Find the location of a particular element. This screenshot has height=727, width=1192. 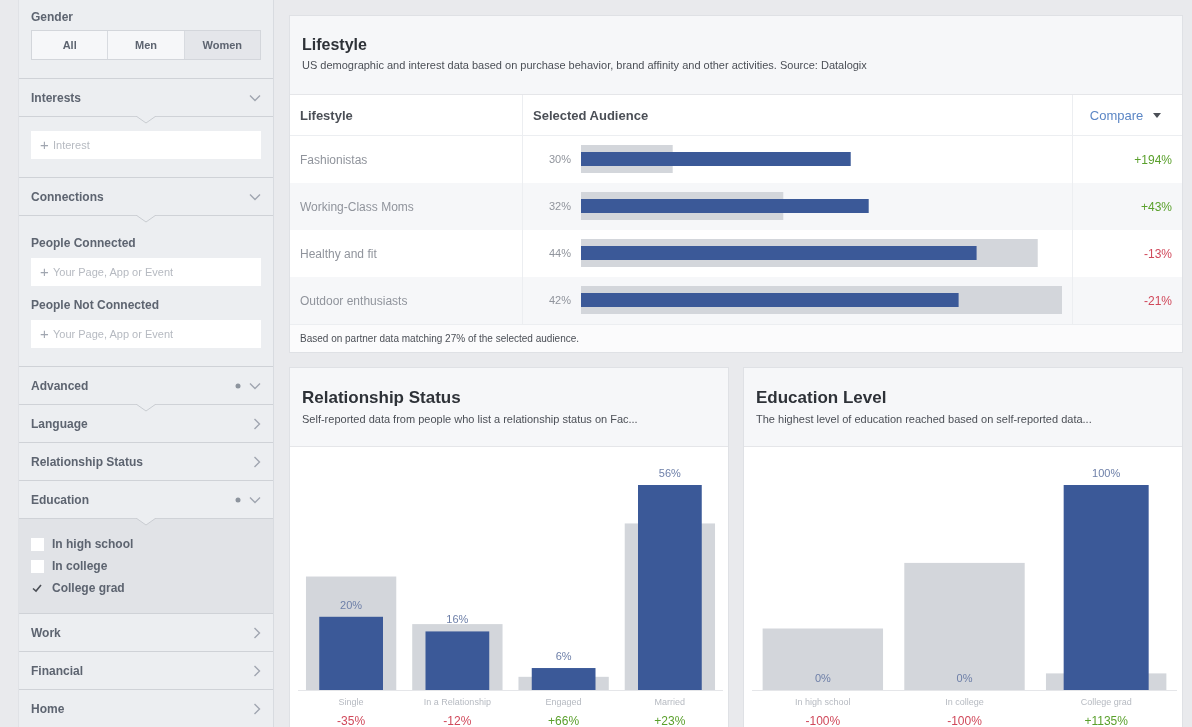

change-value: -35% is located at coordinates (351, 720).